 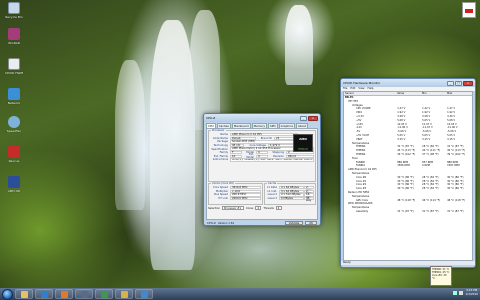 I want to click on cores-label: Cores, so click(x=249, y=208).